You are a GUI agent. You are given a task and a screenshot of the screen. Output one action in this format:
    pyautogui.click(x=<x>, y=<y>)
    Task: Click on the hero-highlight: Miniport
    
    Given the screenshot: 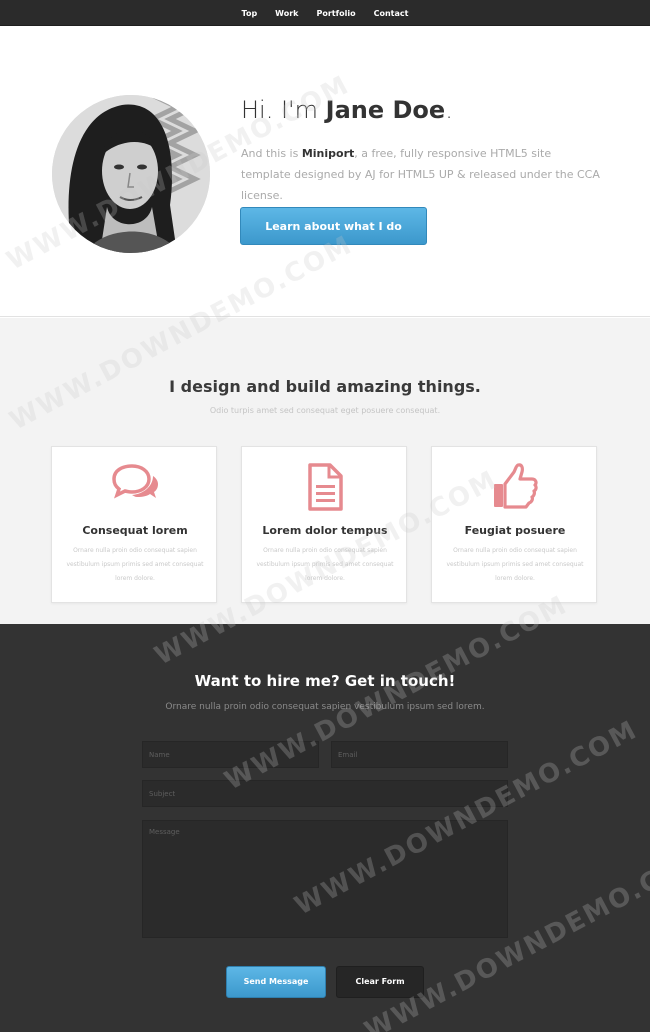 What is the action you would take?
    pyautogui.click(x=328, y=153)
    